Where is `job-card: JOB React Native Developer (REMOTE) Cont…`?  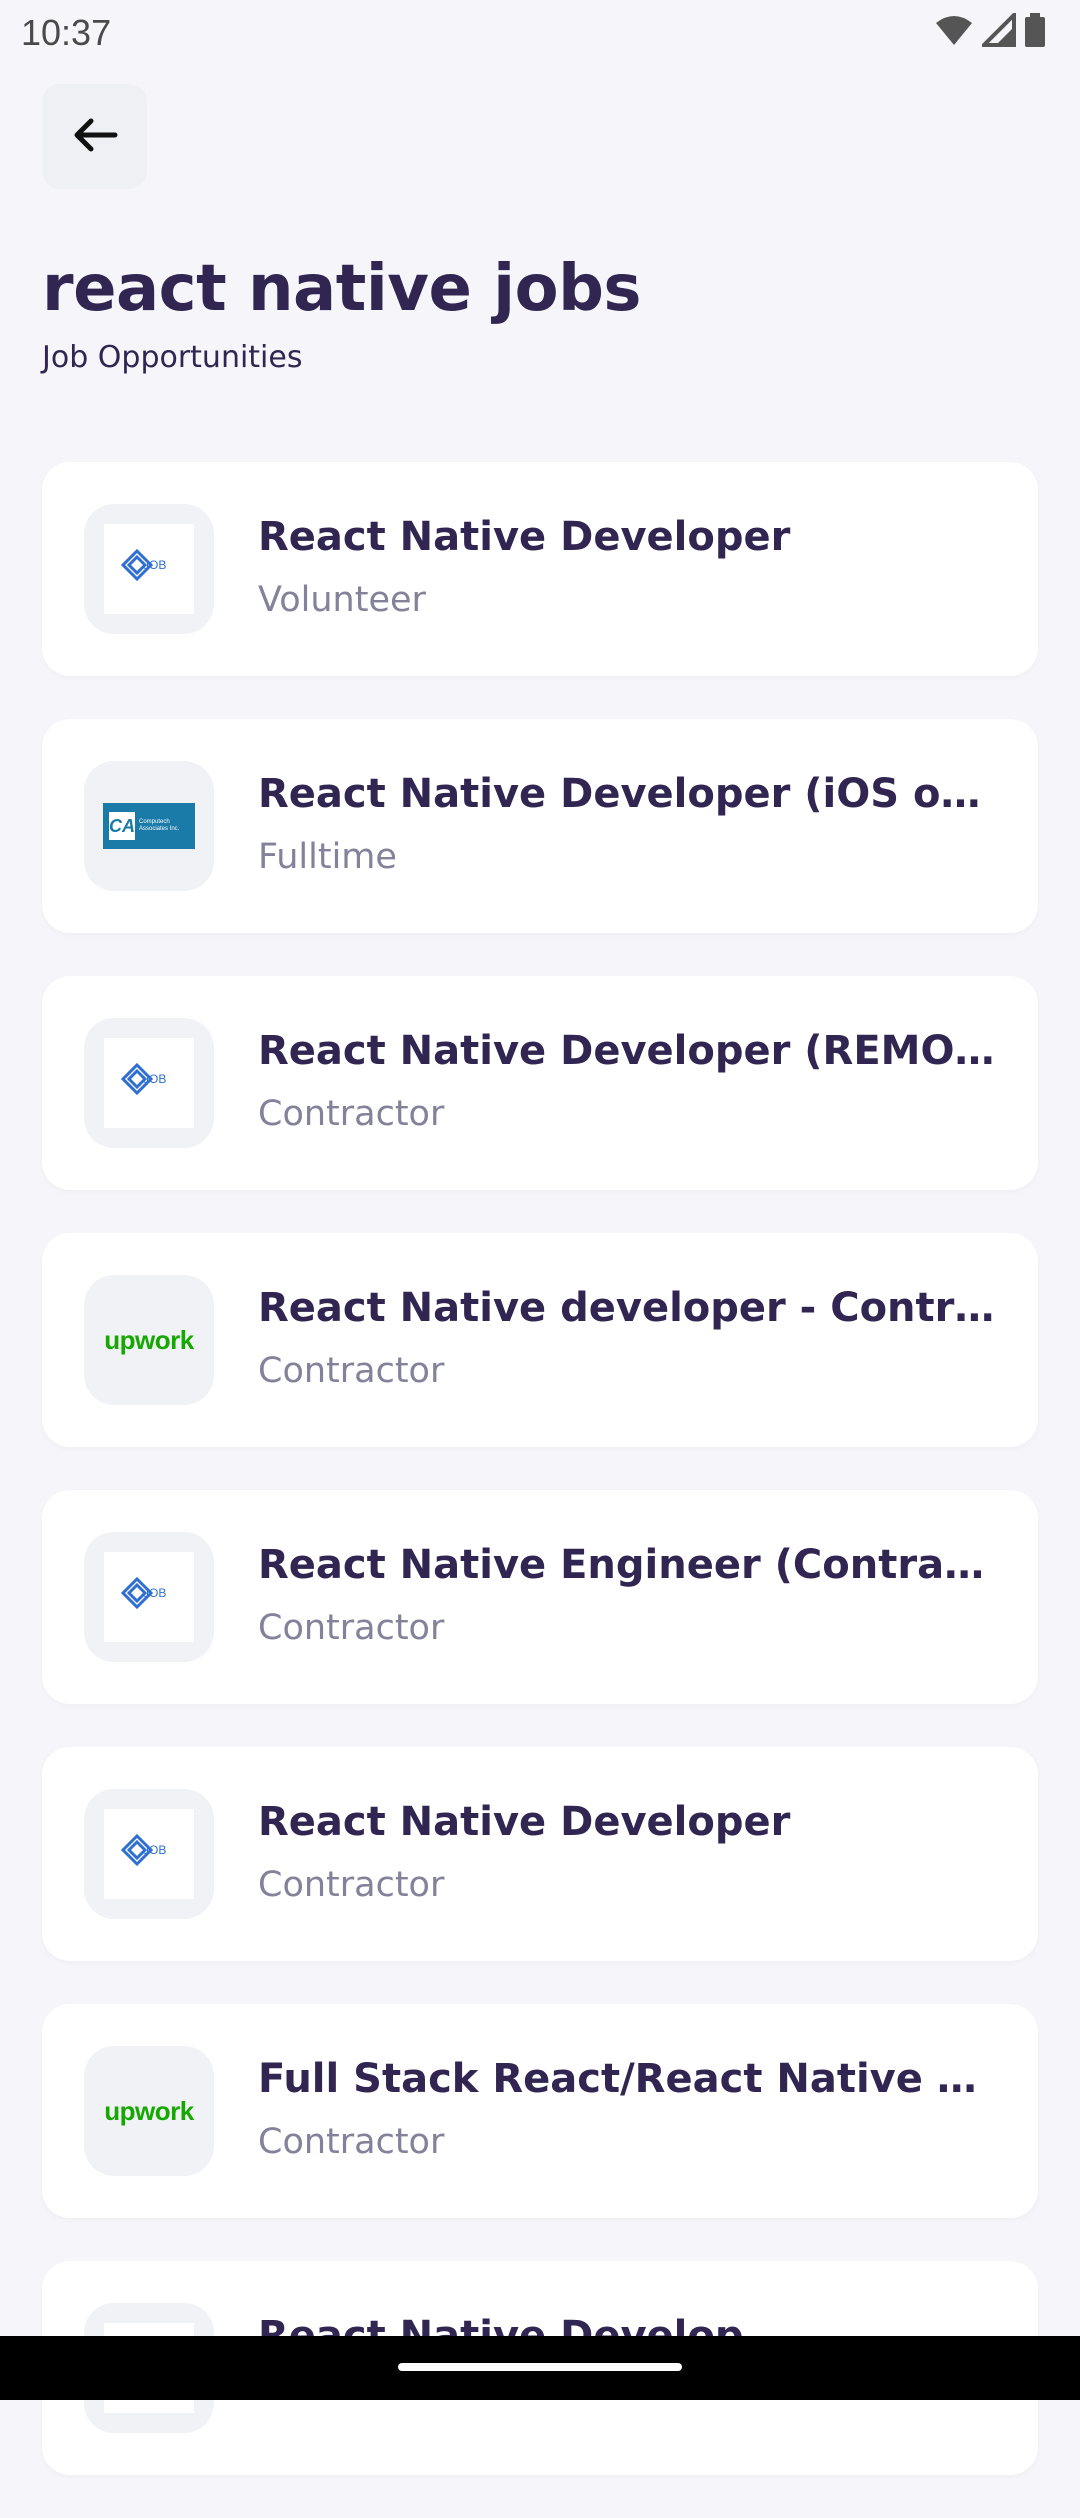 job-card: JOB React Native Developer (REMOTE) Cont… is located at coordinates (540, 1083).